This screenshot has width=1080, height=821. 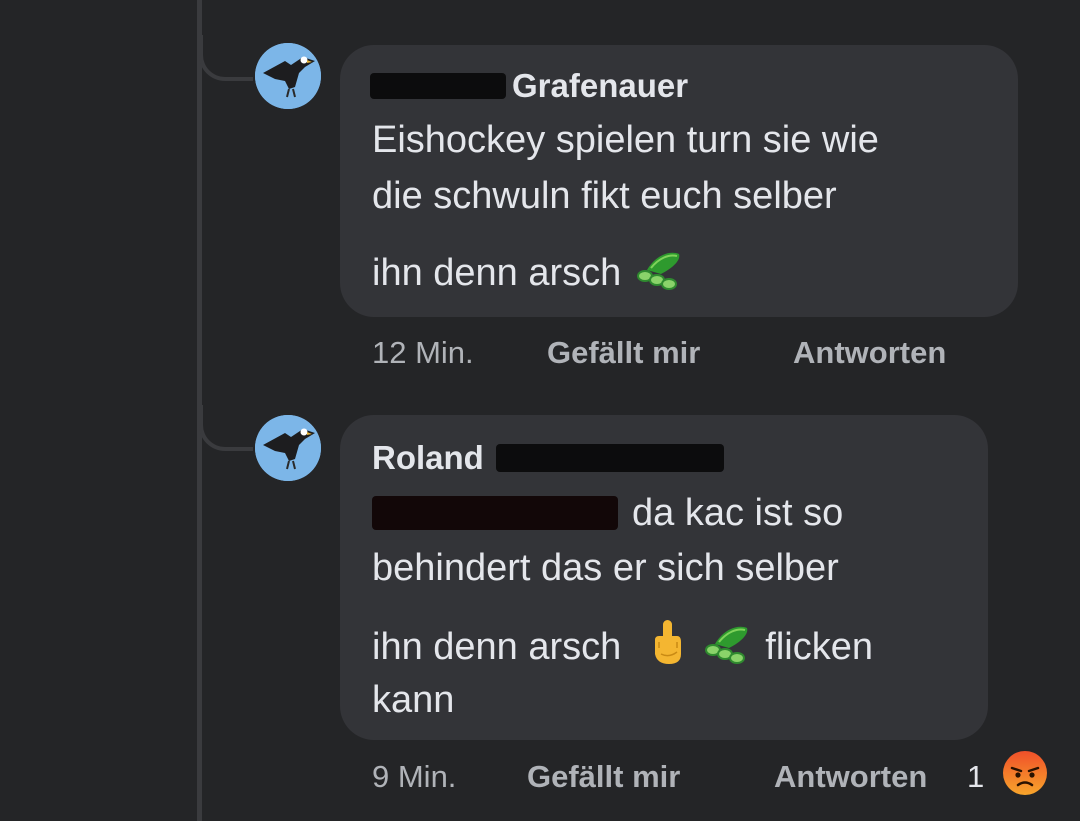 What do you see at coordinates (667, 647) in the screenshot?
I see `middle-finger-icon` at bounding box center [667, 647].